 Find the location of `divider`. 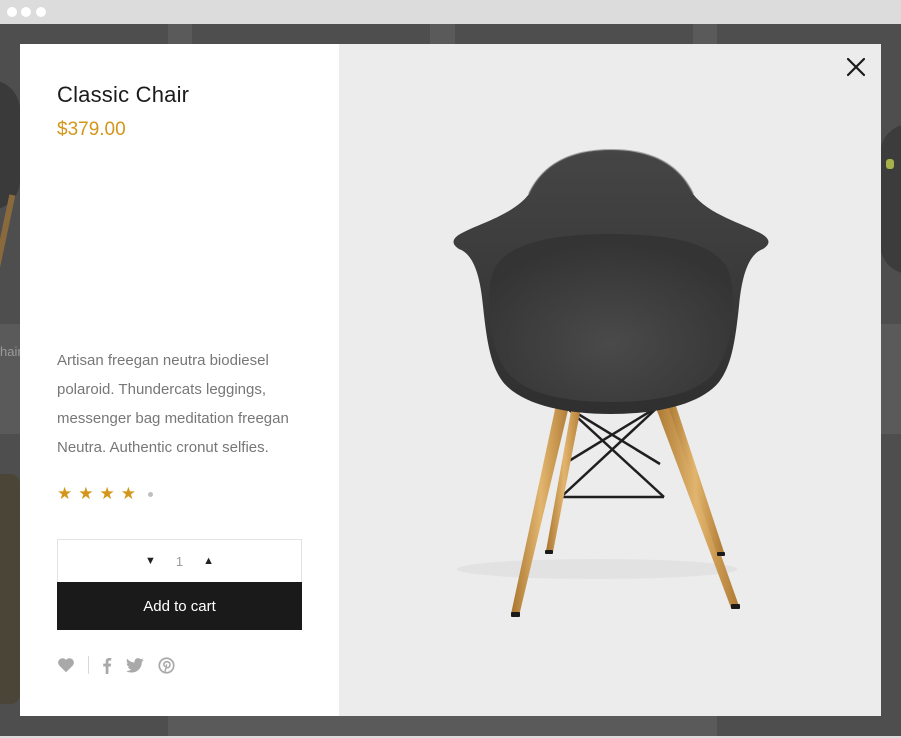

divider is located at coordinates (88, 665).